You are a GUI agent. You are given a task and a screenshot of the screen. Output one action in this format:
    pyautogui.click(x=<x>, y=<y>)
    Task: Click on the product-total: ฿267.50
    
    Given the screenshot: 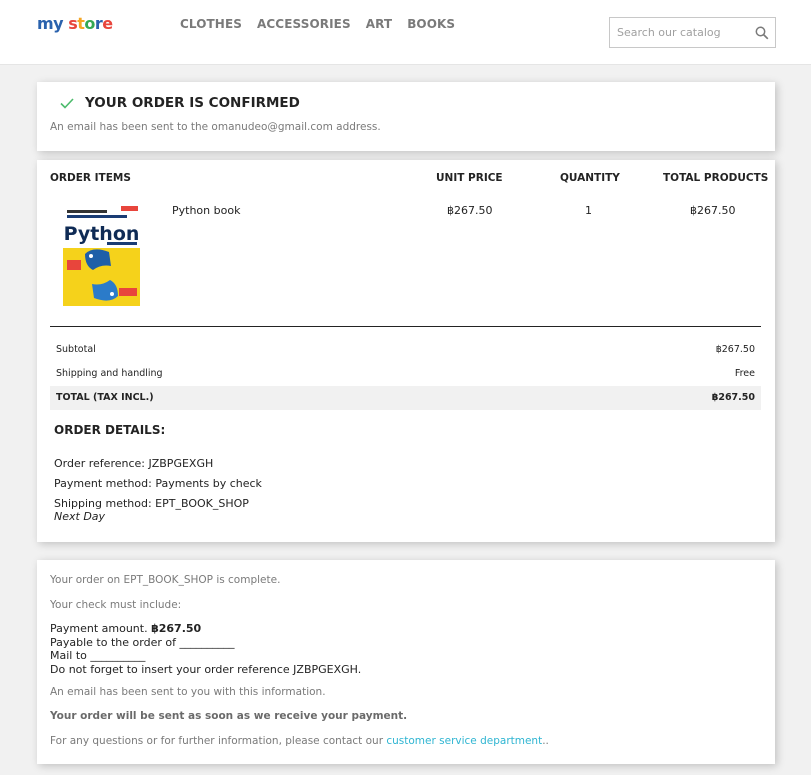 What is the action you would take?
    pyautogui.click(x=713, y=210)
    